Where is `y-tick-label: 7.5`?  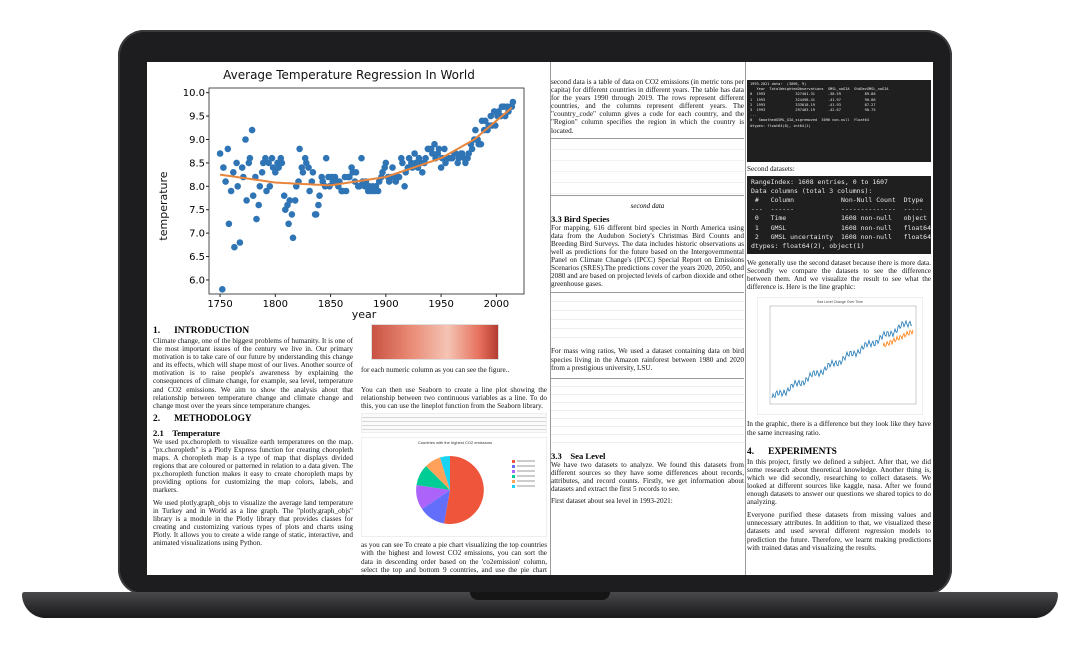 y-tick-label: 7.5 is located at coordinates (197, 210).